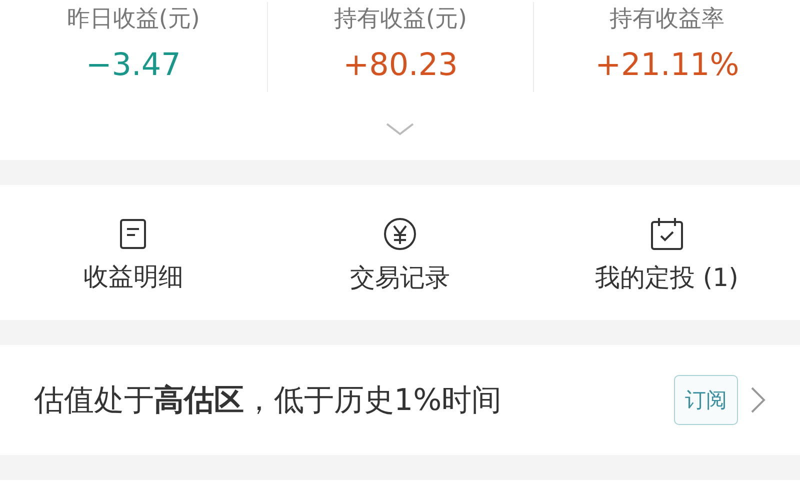 The image size is (800, 500). I want to click on stat-value: +80.23, so click(400, 65).